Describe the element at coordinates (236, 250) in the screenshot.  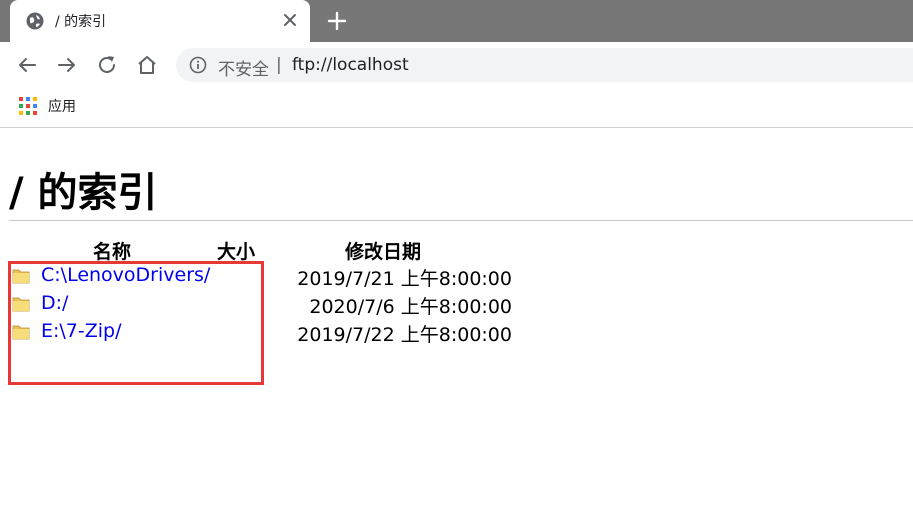
I see `column-header-size: 大小` at that location.